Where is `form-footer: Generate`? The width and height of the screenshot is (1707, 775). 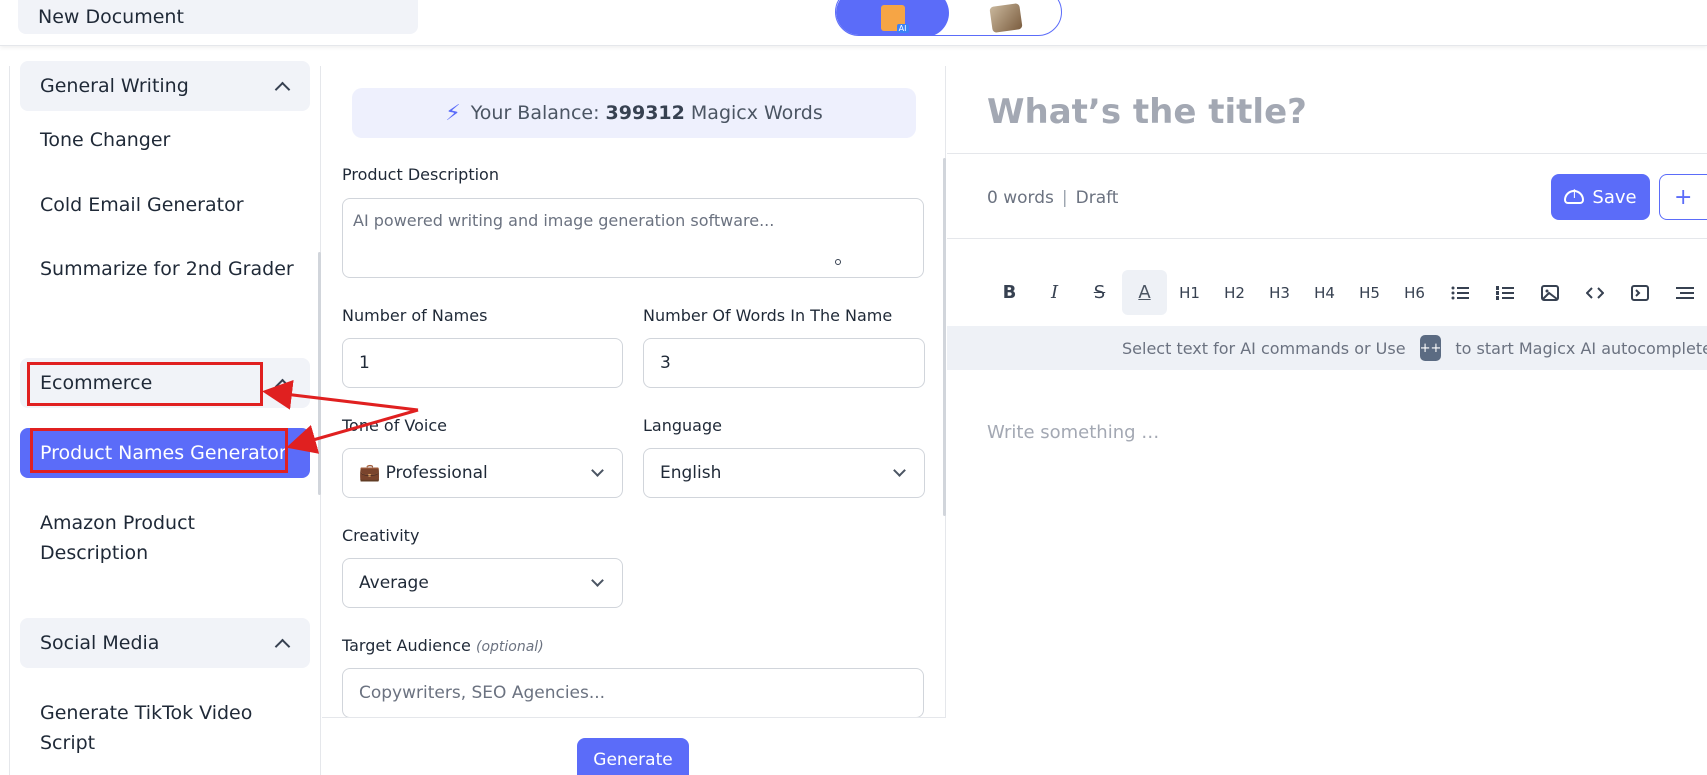 form-footer: Generate is located at coordinates (634, 746).